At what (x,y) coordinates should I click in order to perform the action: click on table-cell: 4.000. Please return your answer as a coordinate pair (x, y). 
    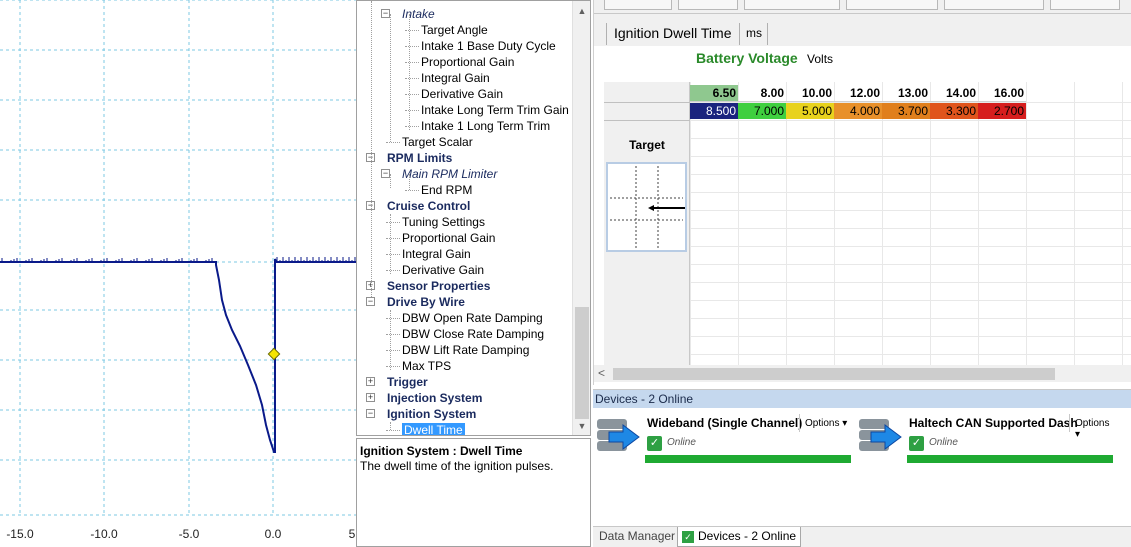
    Looking at the image, I should click on (858, 111).